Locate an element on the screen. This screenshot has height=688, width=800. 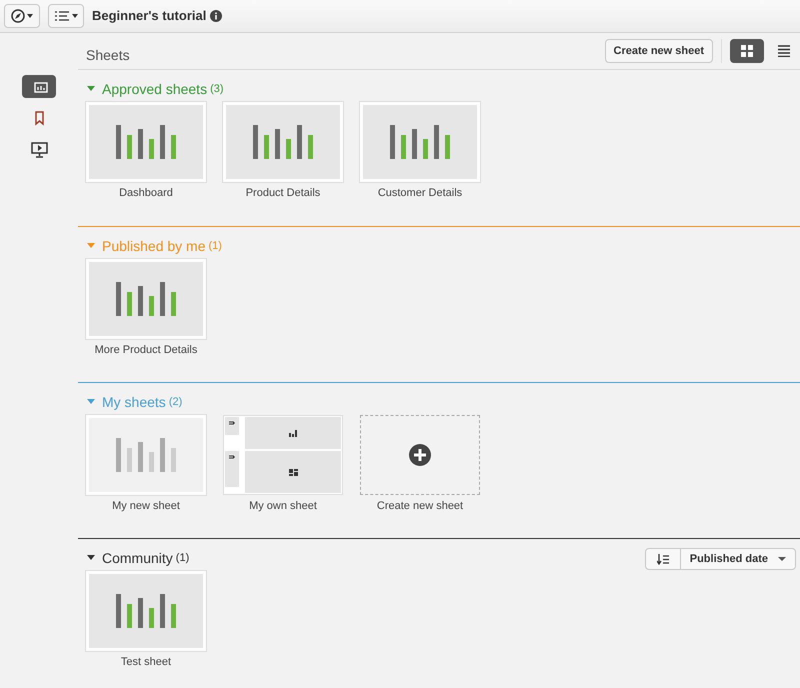
dashboard-icon is located at coordinates (293, 472).